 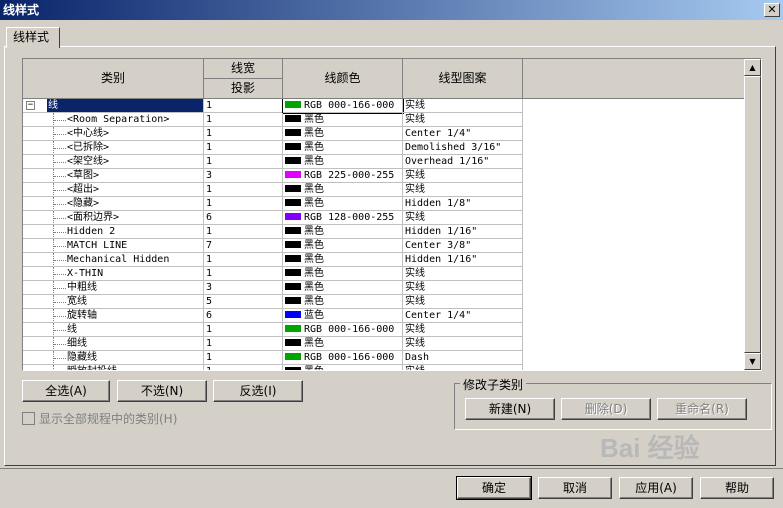 I want to click on root-category-cell: − 线, so click(x=113, y=106).